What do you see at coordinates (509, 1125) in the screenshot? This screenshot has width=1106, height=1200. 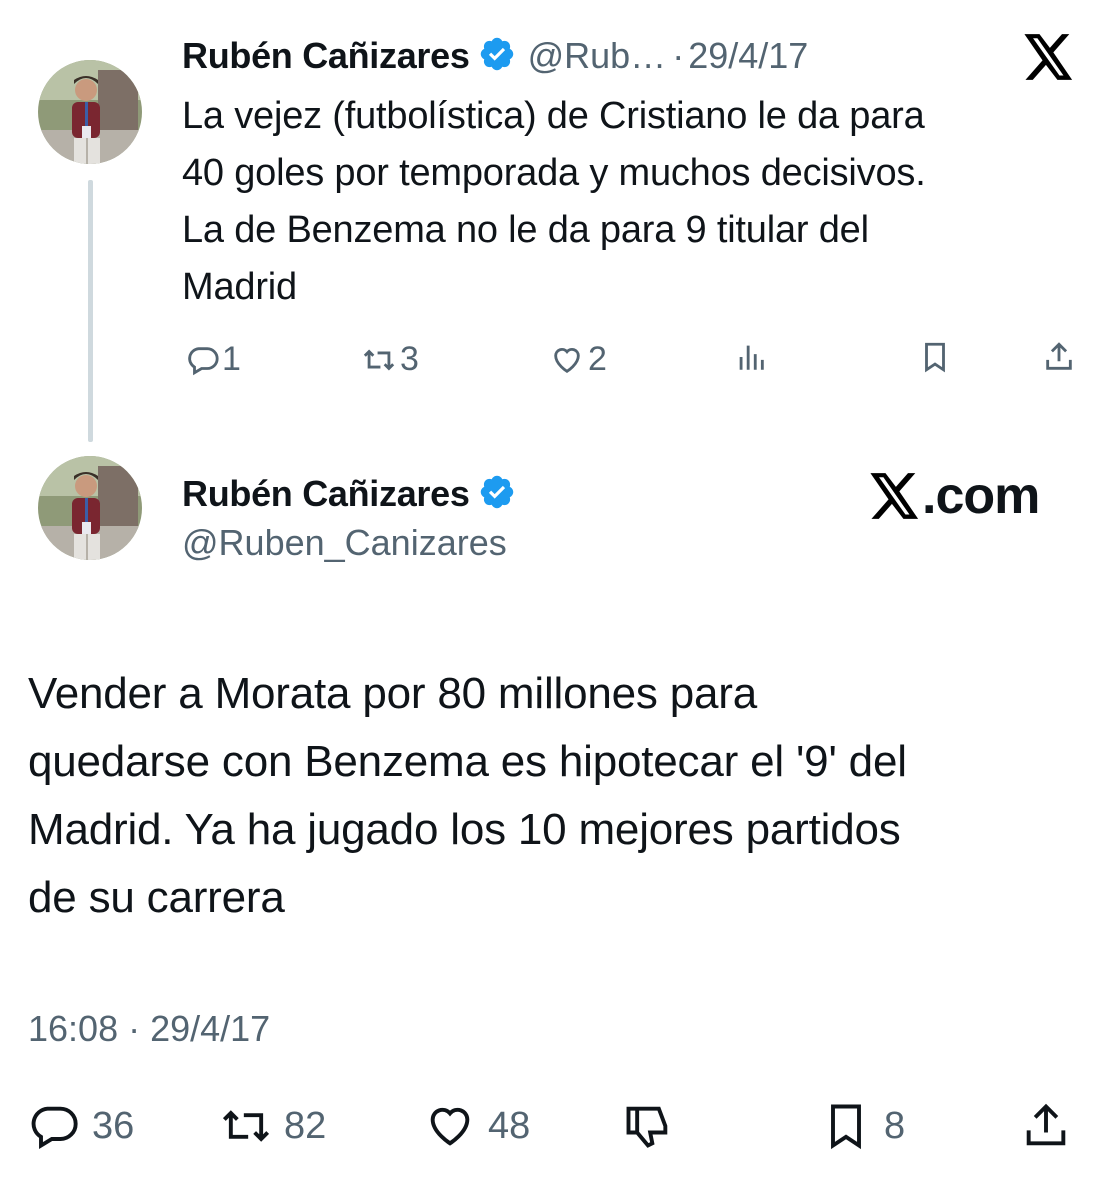 I see `like-count: 48` at bounding box center [509, 1125].